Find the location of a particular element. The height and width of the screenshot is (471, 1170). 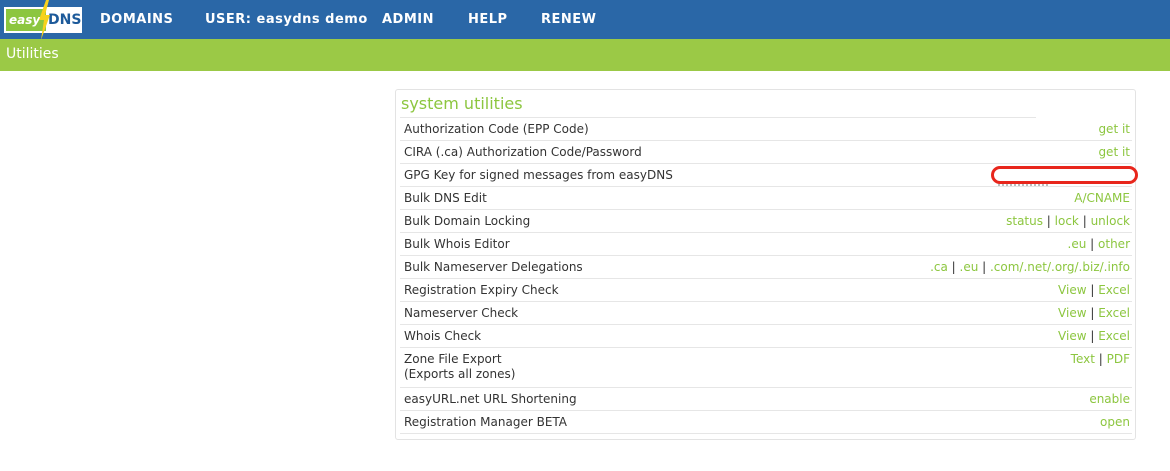

lightning-bolt-icon is located at coordinates (44, 20).